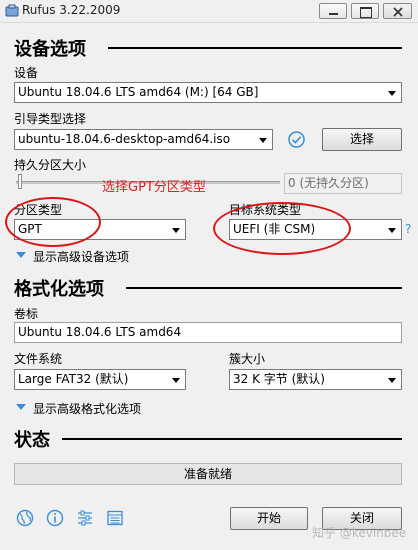  What do you see at coordinates (12, 10) in the screenshot?
I see `rufus-app-icon` at bounding box center [12, 10].